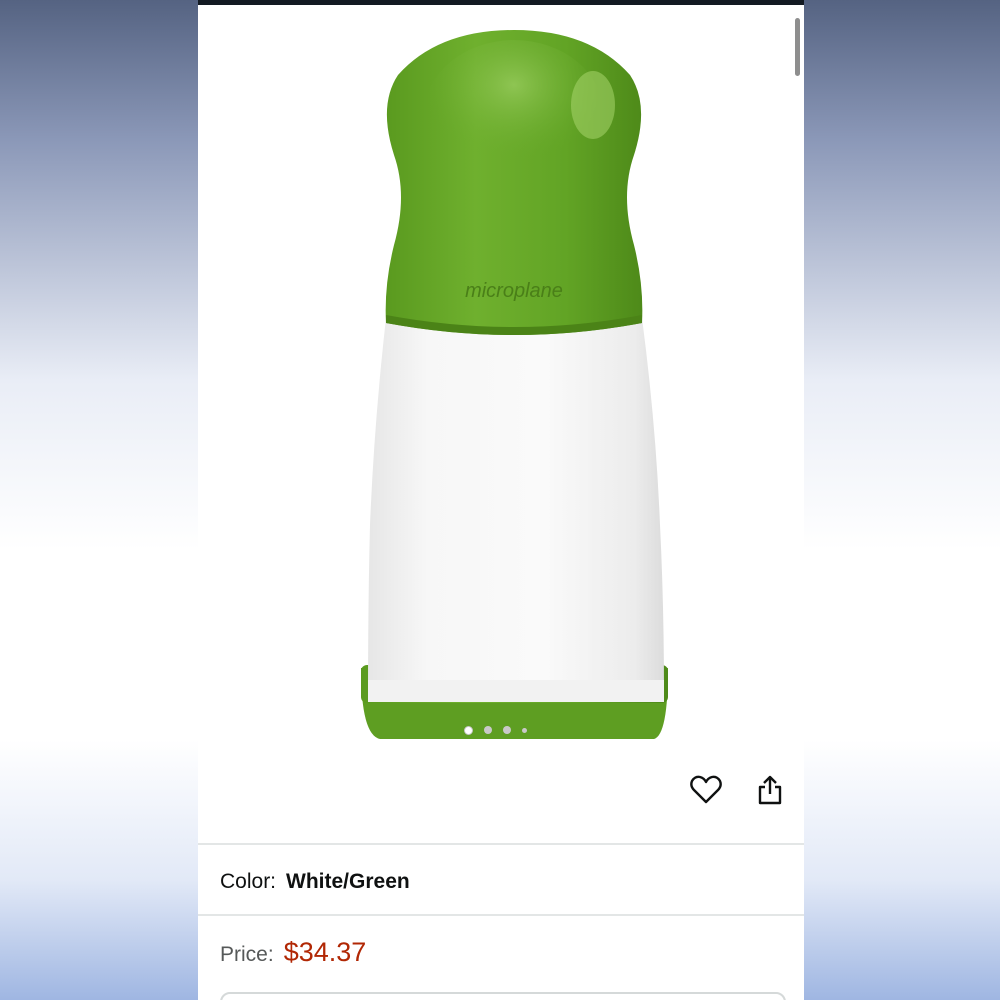 The width and height of the screenshot is (1000, 1000). I want to click on variant-row: Color: White/Green, so click(315, 882).